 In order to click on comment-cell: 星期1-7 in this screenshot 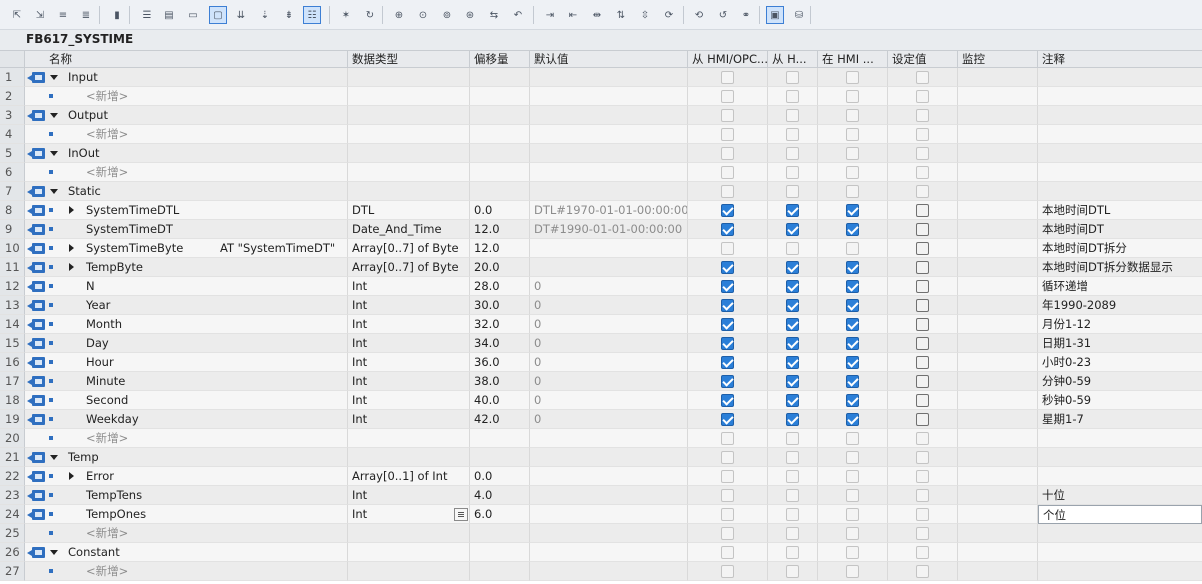, I will do `click(1120, 419)`.